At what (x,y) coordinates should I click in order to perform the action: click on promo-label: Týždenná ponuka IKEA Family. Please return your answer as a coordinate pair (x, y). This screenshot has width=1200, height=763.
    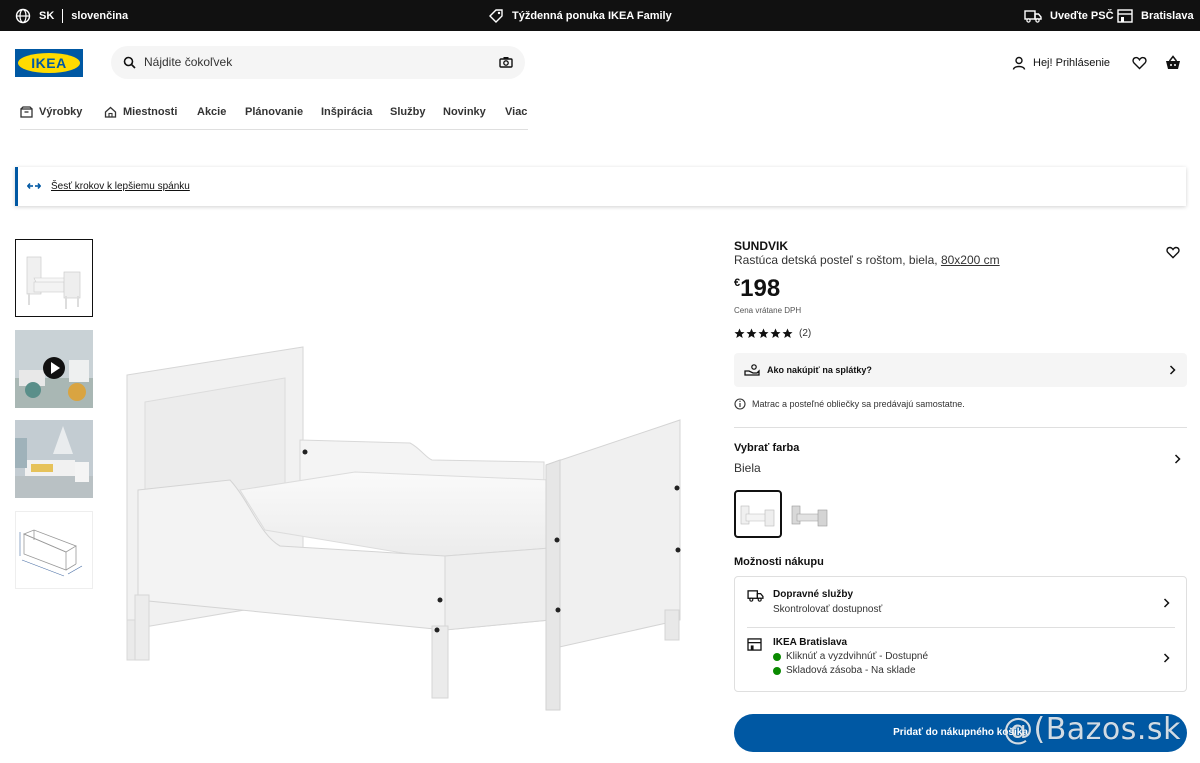
    Looking at the image, I should click on (592, 15).